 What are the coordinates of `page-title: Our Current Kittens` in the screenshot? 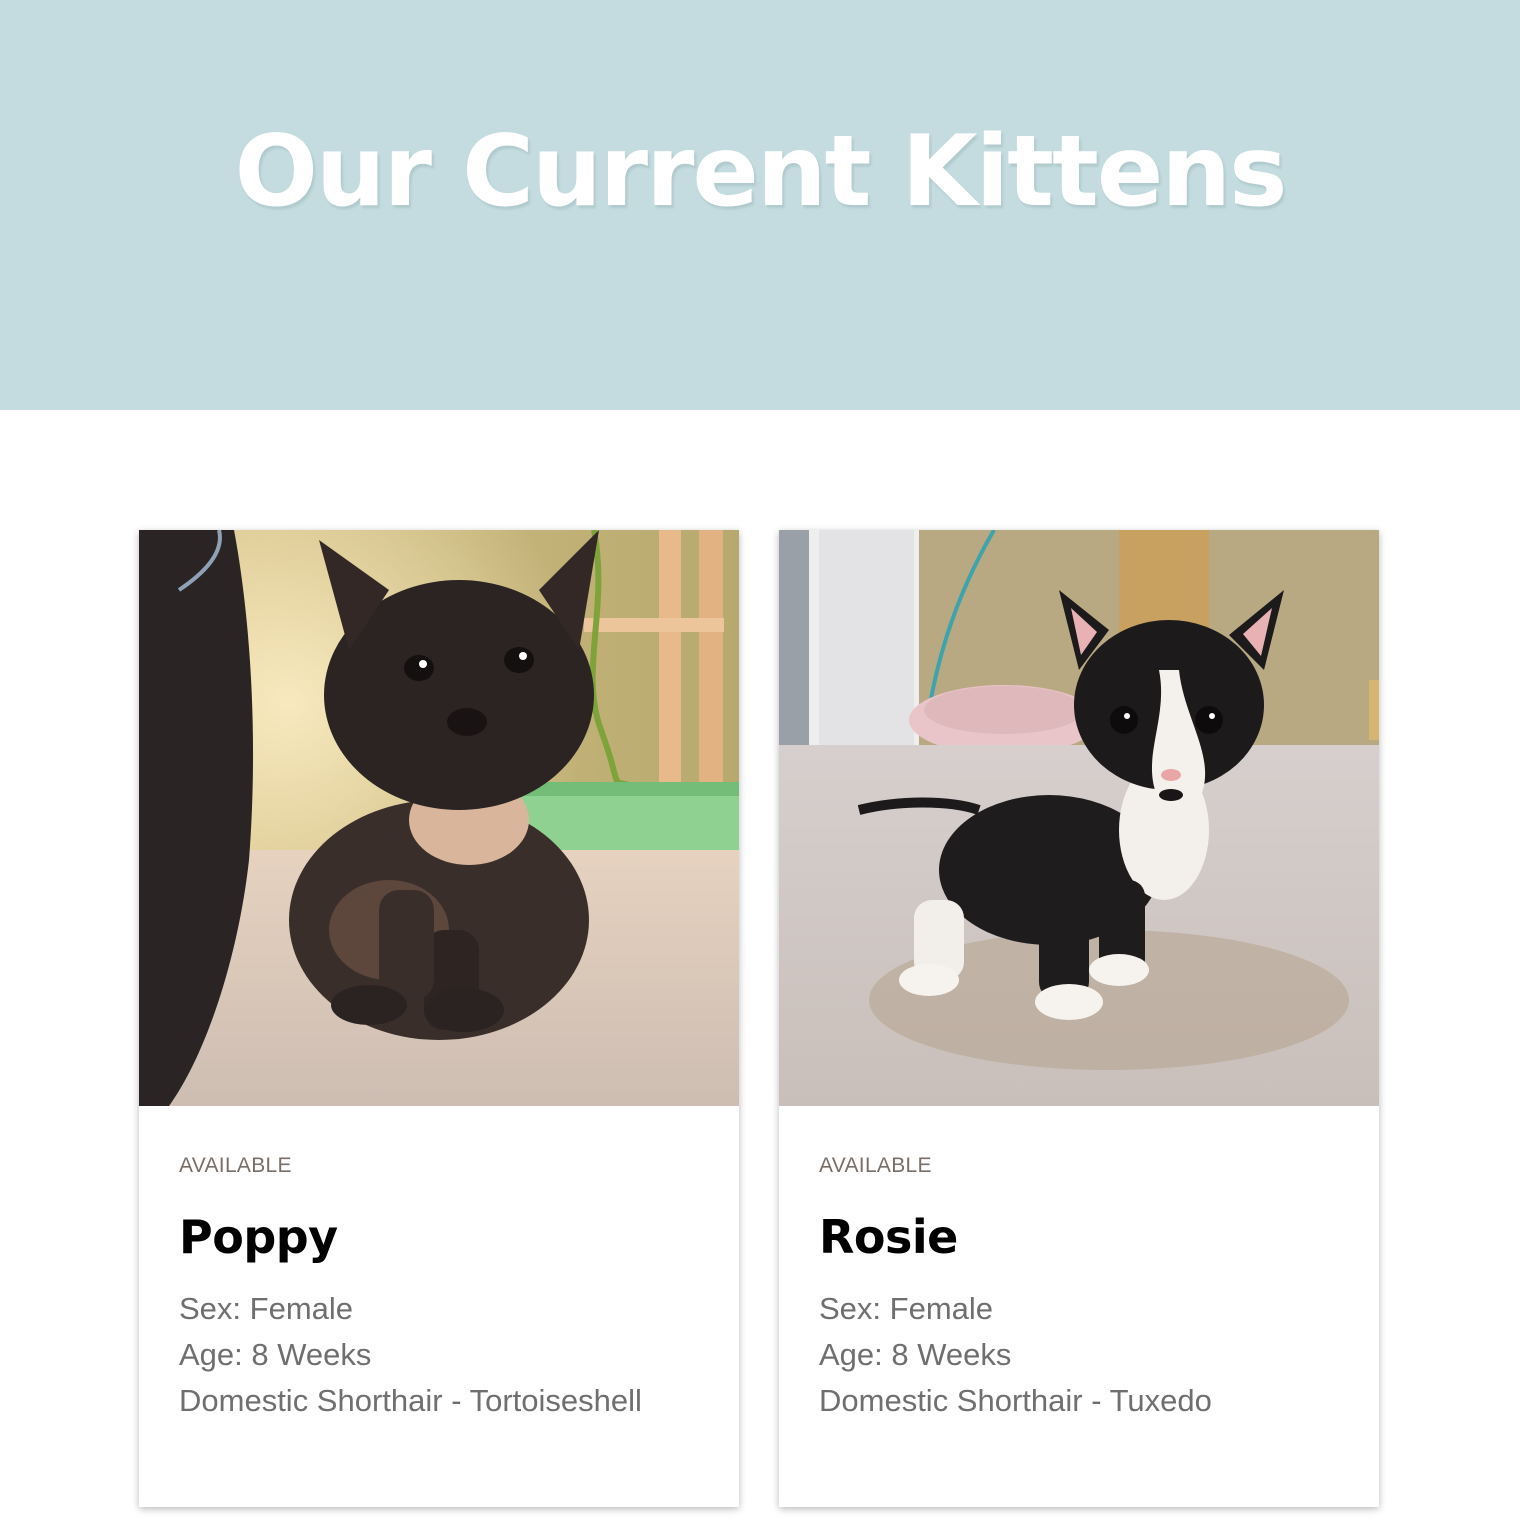 It's located at (761, 172).